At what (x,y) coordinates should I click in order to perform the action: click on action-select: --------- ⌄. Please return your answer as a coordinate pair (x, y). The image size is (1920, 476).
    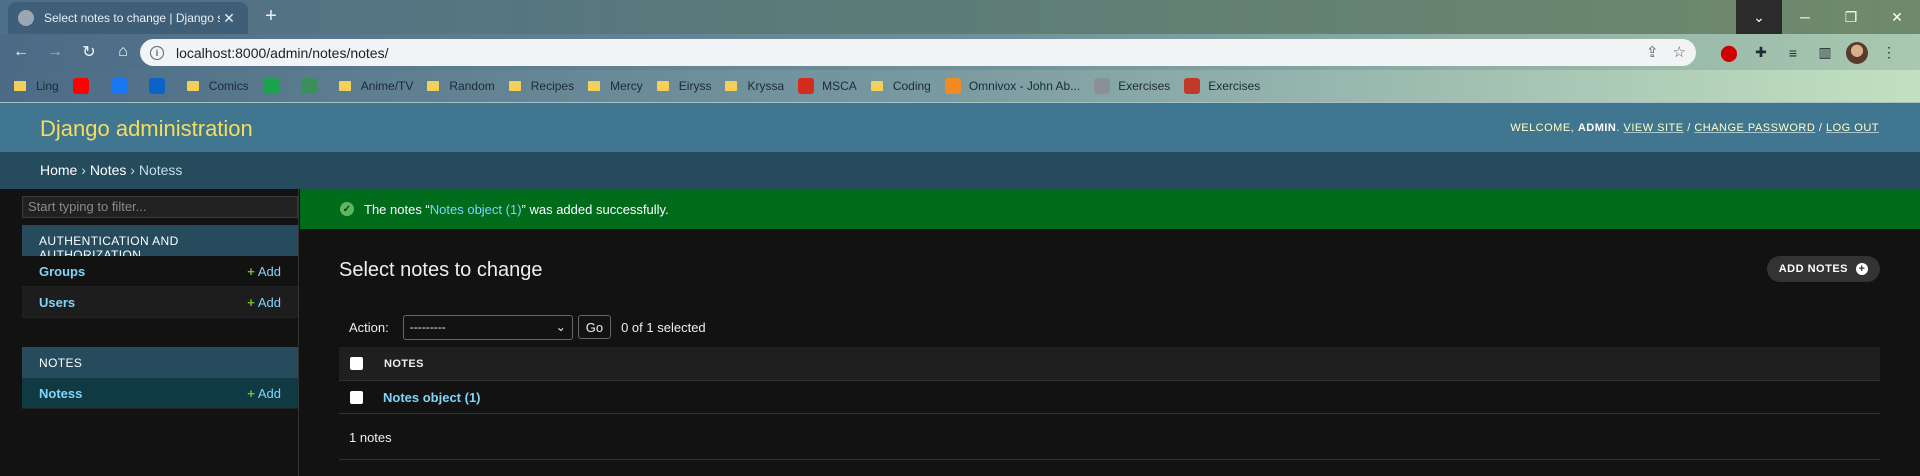
    Looking at the image, I should click on (487, 327).